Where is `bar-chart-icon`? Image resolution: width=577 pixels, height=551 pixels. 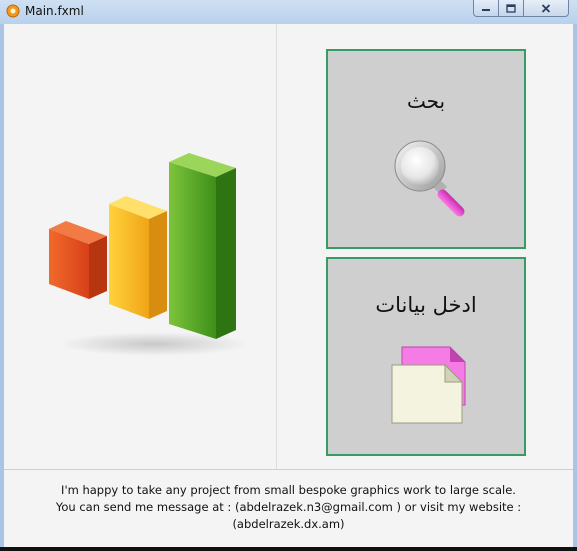 bar-chart-icon is located at coordinates (146, 254).